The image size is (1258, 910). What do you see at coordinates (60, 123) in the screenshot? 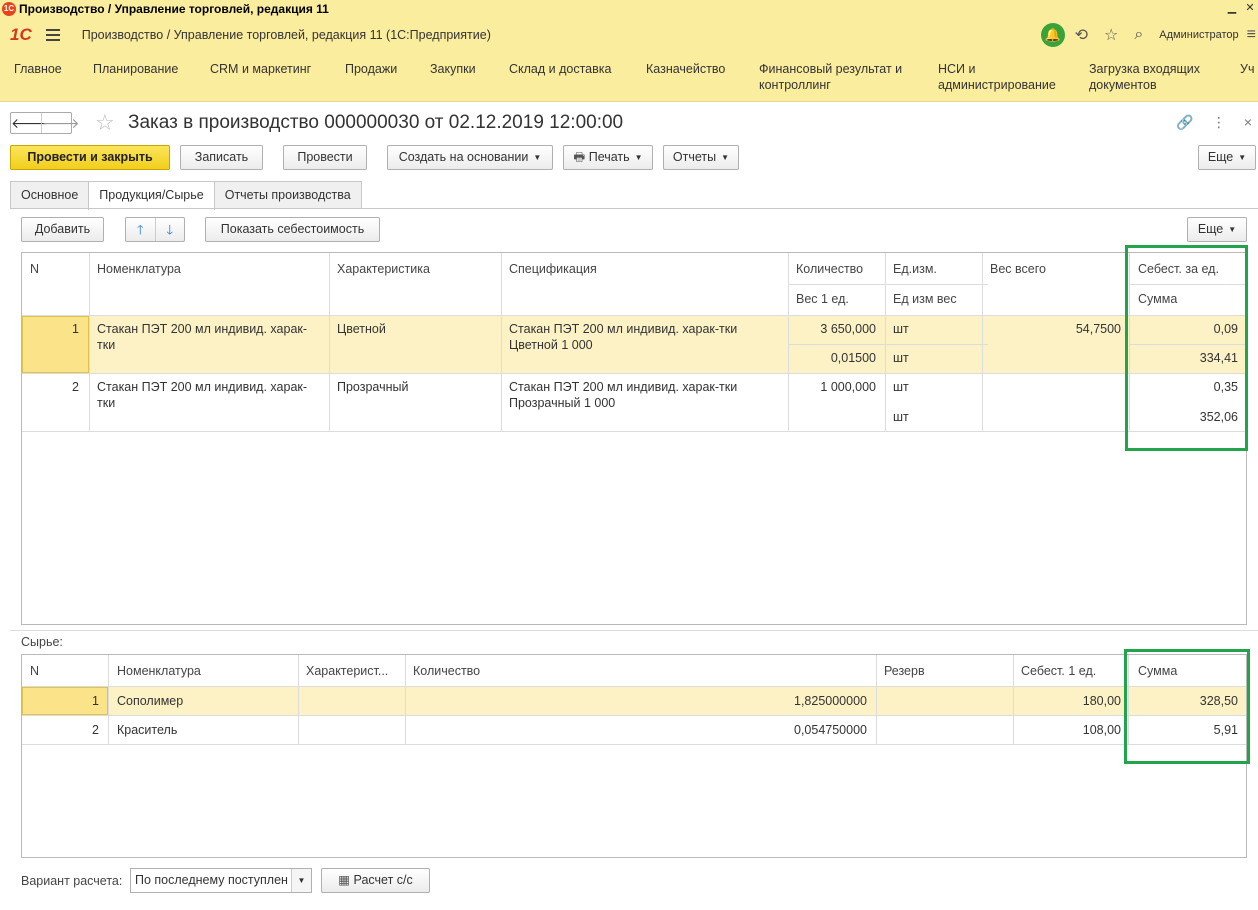
I see `forward-arrow-icon: 🡒` at bounding box center [60, 123].